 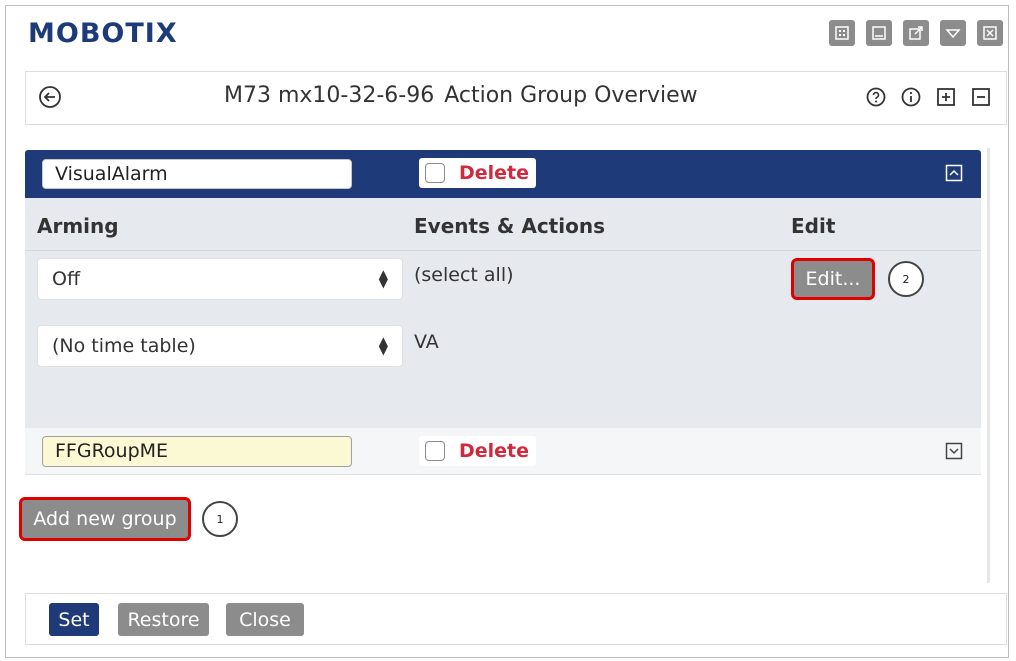 What do you see at coordinates (124, 346) in the screenshot?
I see `time-table-select-value: (No time table)` at bounding box center [124, 346].